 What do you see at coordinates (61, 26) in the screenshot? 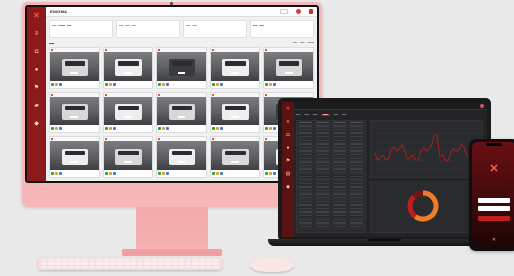
I see `filter-chip: ▬▬▬` at bounding box center [61, 26].